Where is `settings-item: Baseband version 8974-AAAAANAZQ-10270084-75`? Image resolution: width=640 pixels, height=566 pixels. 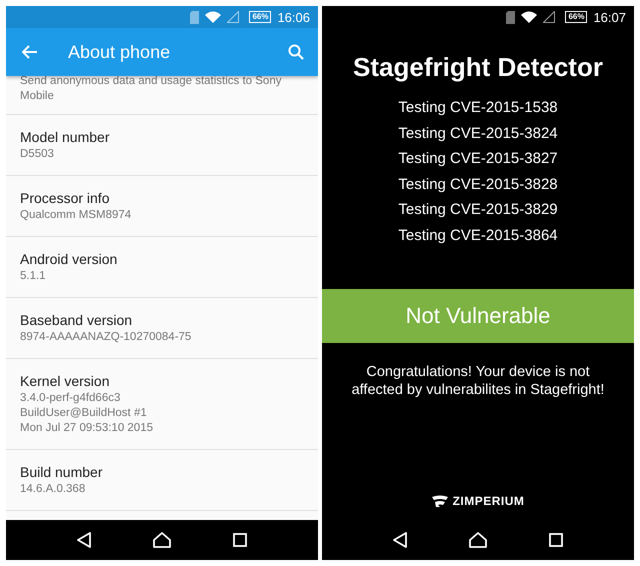 settings-item: Baseband version 8974-AAAAANAZQ-10270084-75 is located at coordinates (162, 328).